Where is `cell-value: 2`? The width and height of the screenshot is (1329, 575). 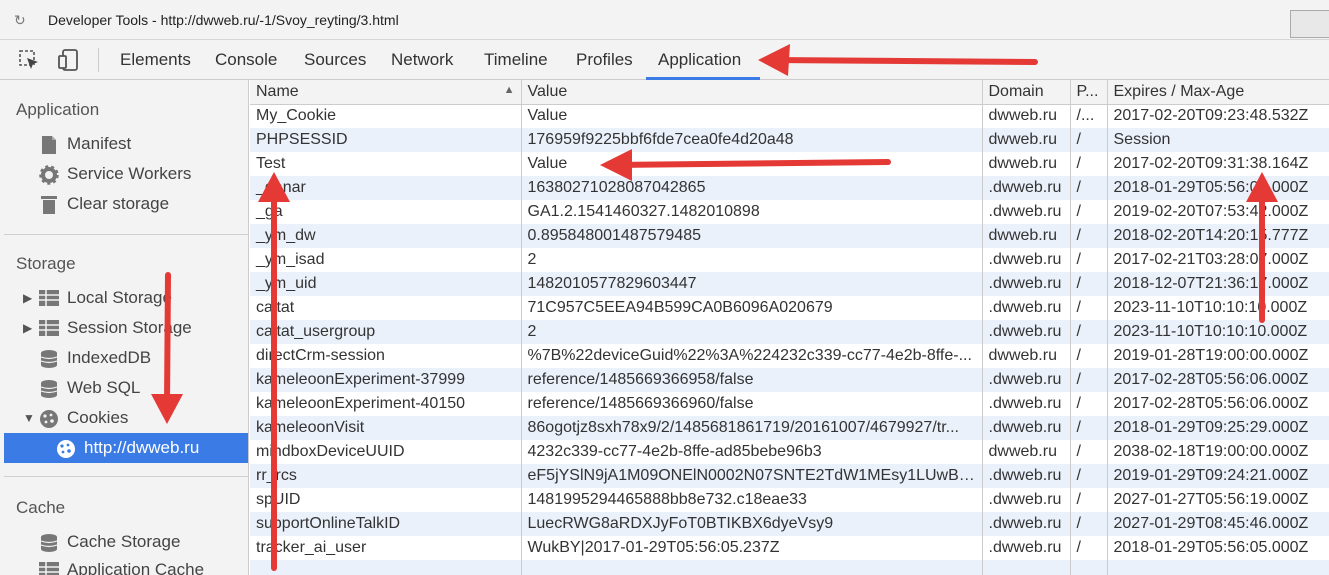
cell-value: 2 is located at coordinates (752, 332).